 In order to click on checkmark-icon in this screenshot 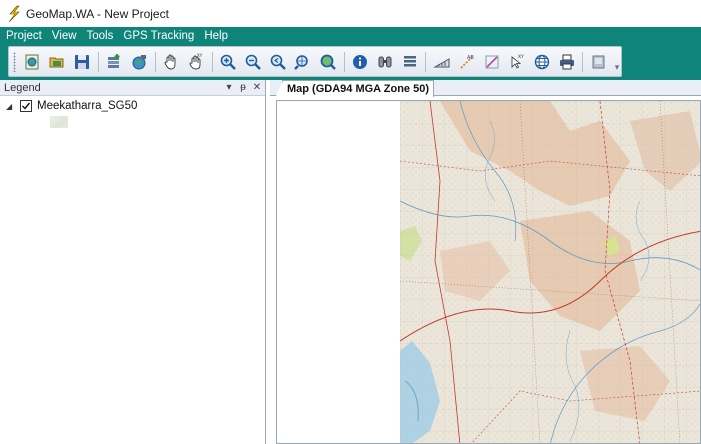, I will do `click(26, 106)`.